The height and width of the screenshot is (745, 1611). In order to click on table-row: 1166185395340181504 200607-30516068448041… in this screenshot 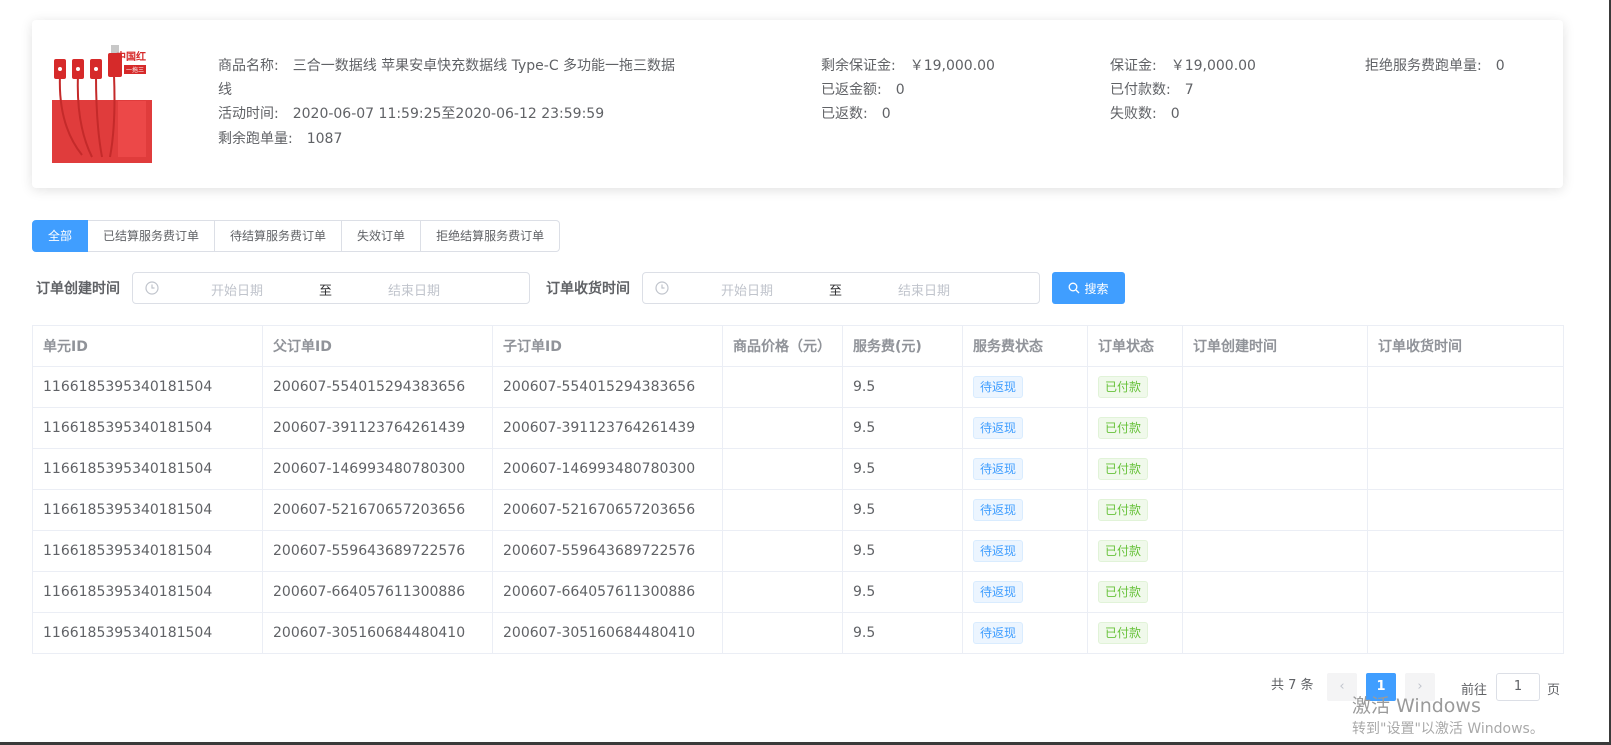, I will do `click(798, 633)`.